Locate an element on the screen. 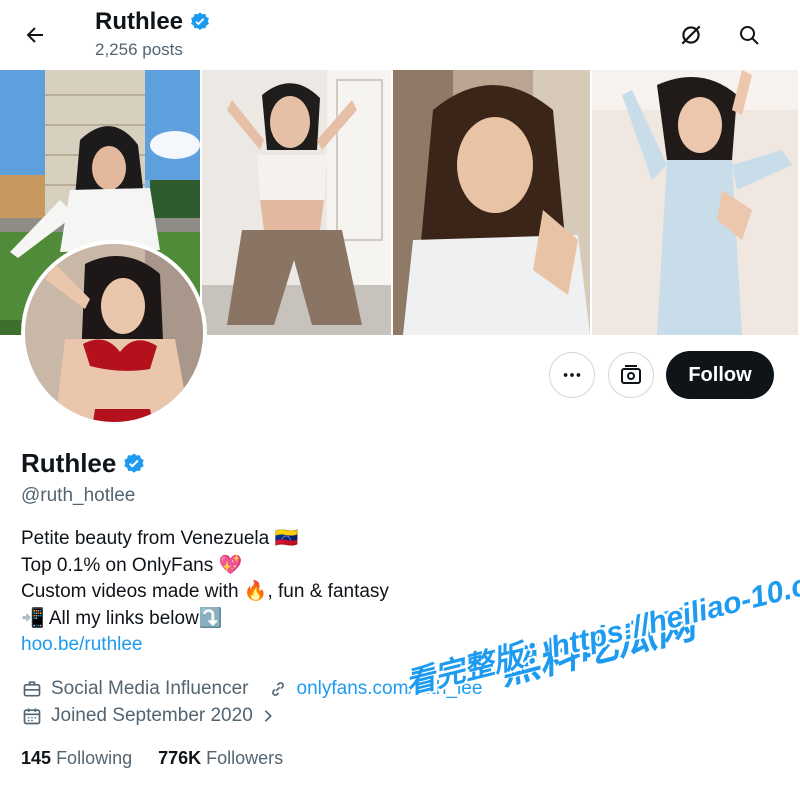 The width and height of the screenshot is (800, 787). calendar-icon is located at coordinates (32, 716).